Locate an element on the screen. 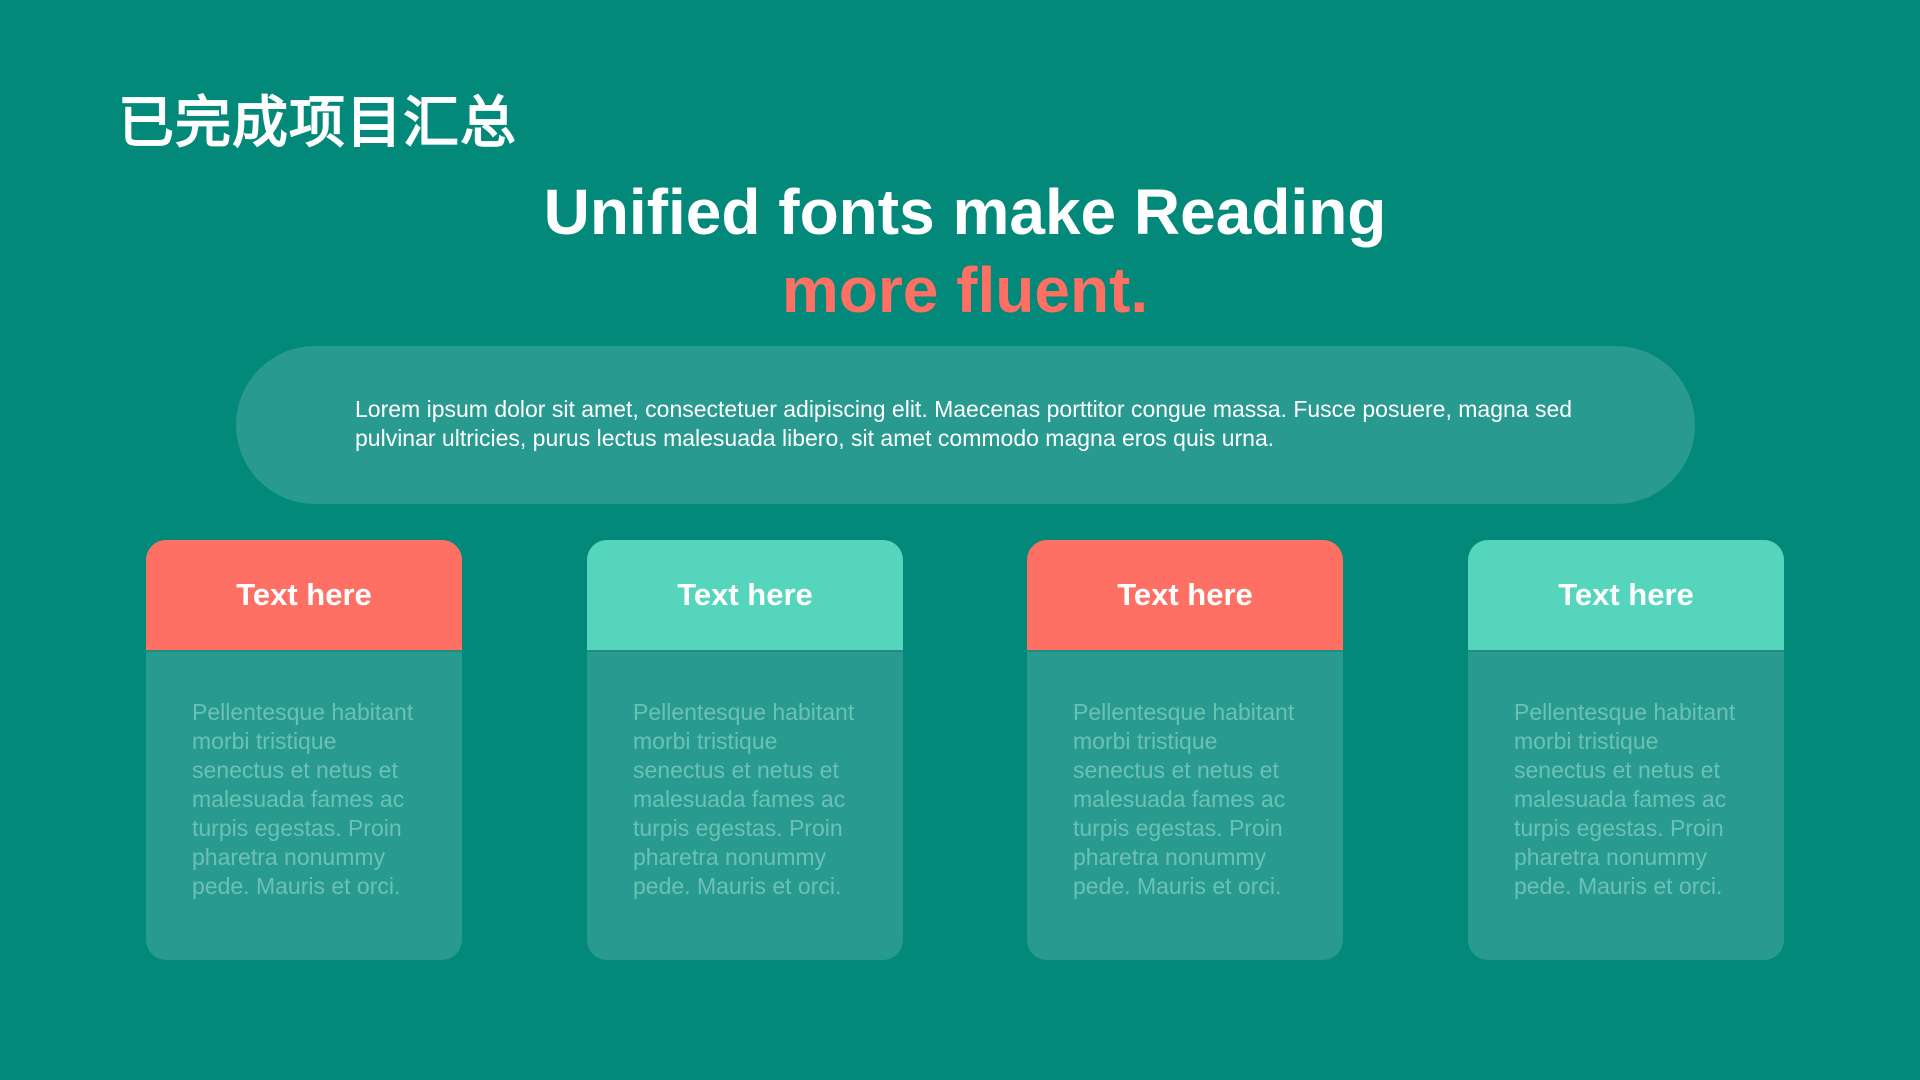 This screenshot has width=1920, height=1080. headline-primary: Unified fonts make Reading is located at coordinates (965, 212).